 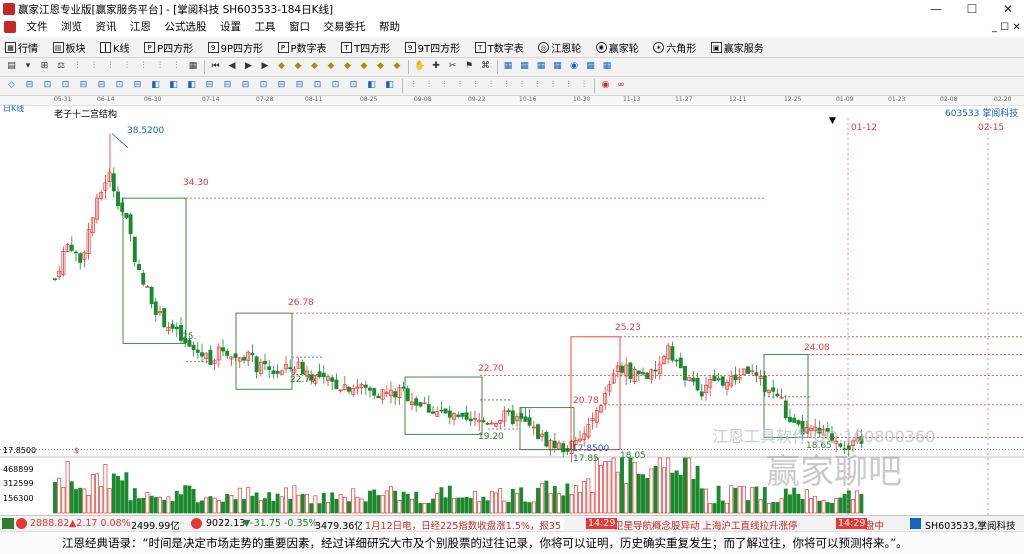 What do you see at coordinates (176, 66) in the screenshot?
I see `candle-7-icon: ⫶` at bounding box center [176, 66].